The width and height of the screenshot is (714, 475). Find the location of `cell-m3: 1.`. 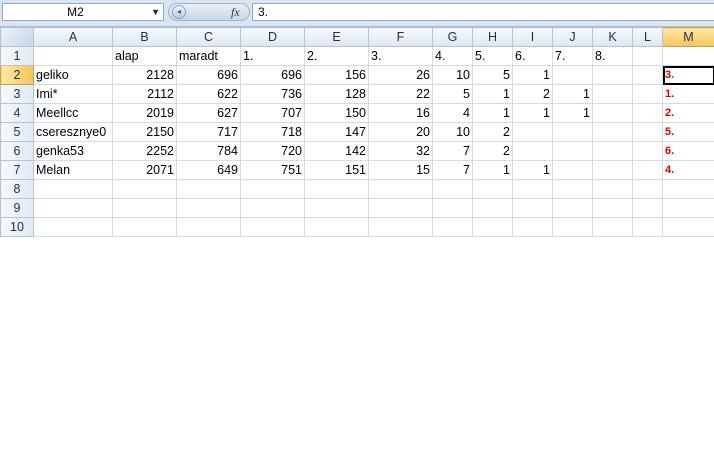

cell-m3: 1. is located at coordinates (688, 94).